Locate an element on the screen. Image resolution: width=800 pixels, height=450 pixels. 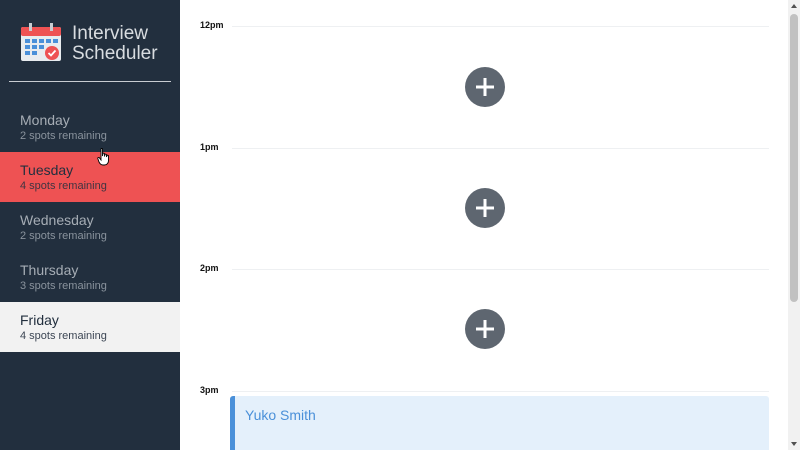
day-item-friday: Friday 4 spots remaining is located at coordinates (90, 327).